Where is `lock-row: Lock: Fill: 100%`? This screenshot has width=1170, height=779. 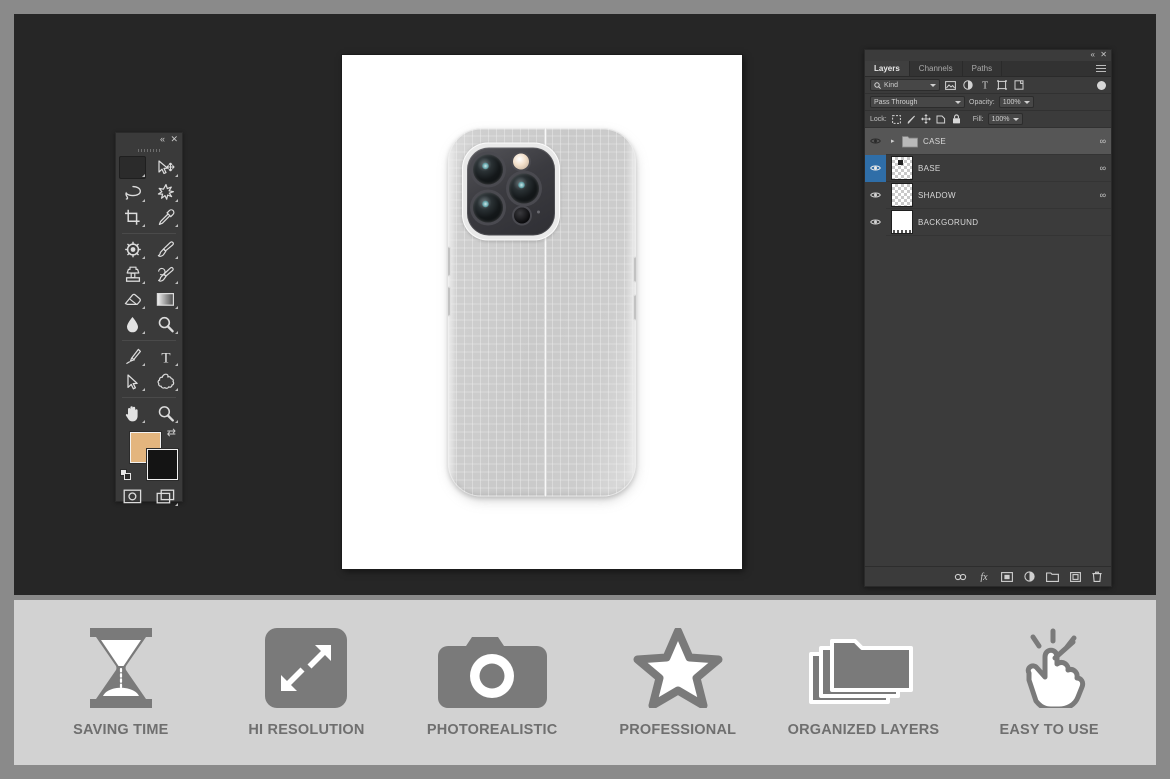 lock-row: Lock: Fill: 100% is located at coordinates (988, 119).